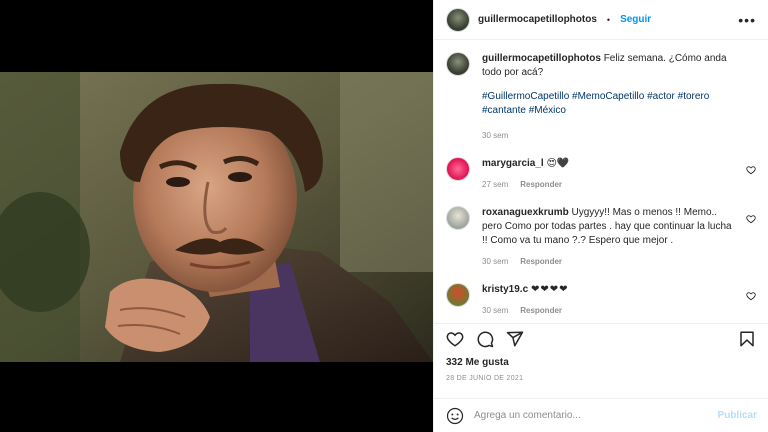 This screenshot has height=432, width=768. What do you see at coordinates (591, 415) in the screenshot?
I see `comment-input` at bounding box center [591, 415].